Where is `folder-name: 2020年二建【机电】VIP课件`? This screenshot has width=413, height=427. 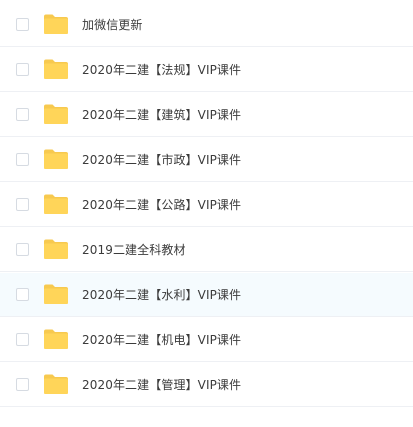 folder-name: 2020年二建【机电】VIP课件 is located at coordinates (161, 340).